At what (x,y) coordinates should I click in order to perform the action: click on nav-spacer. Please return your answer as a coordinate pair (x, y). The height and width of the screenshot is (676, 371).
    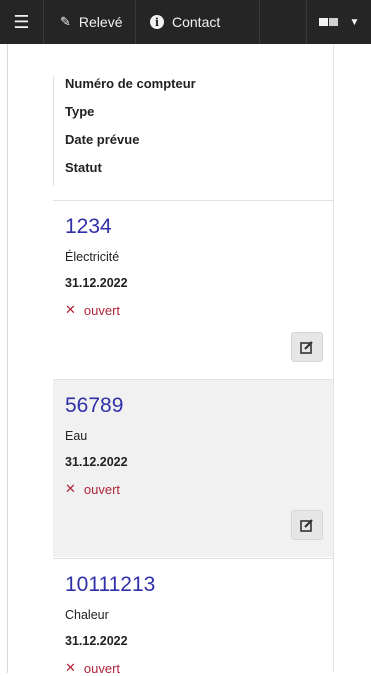
    Looking at the image, I should click on (283, 22).